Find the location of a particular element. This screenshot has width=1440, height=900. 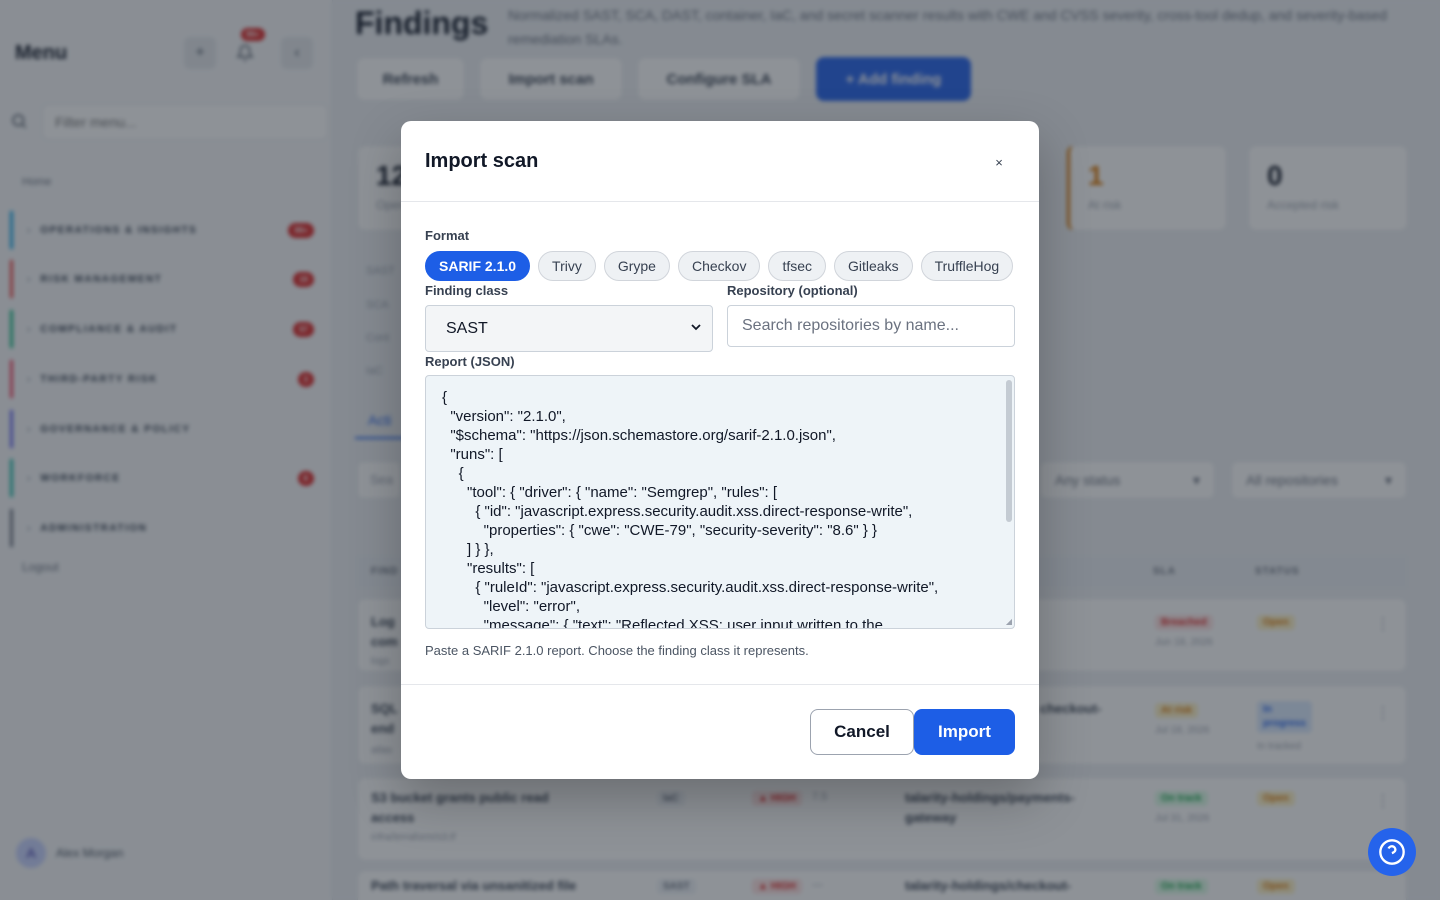

scrollbar-thumb is located at coordinates (1009, 451).